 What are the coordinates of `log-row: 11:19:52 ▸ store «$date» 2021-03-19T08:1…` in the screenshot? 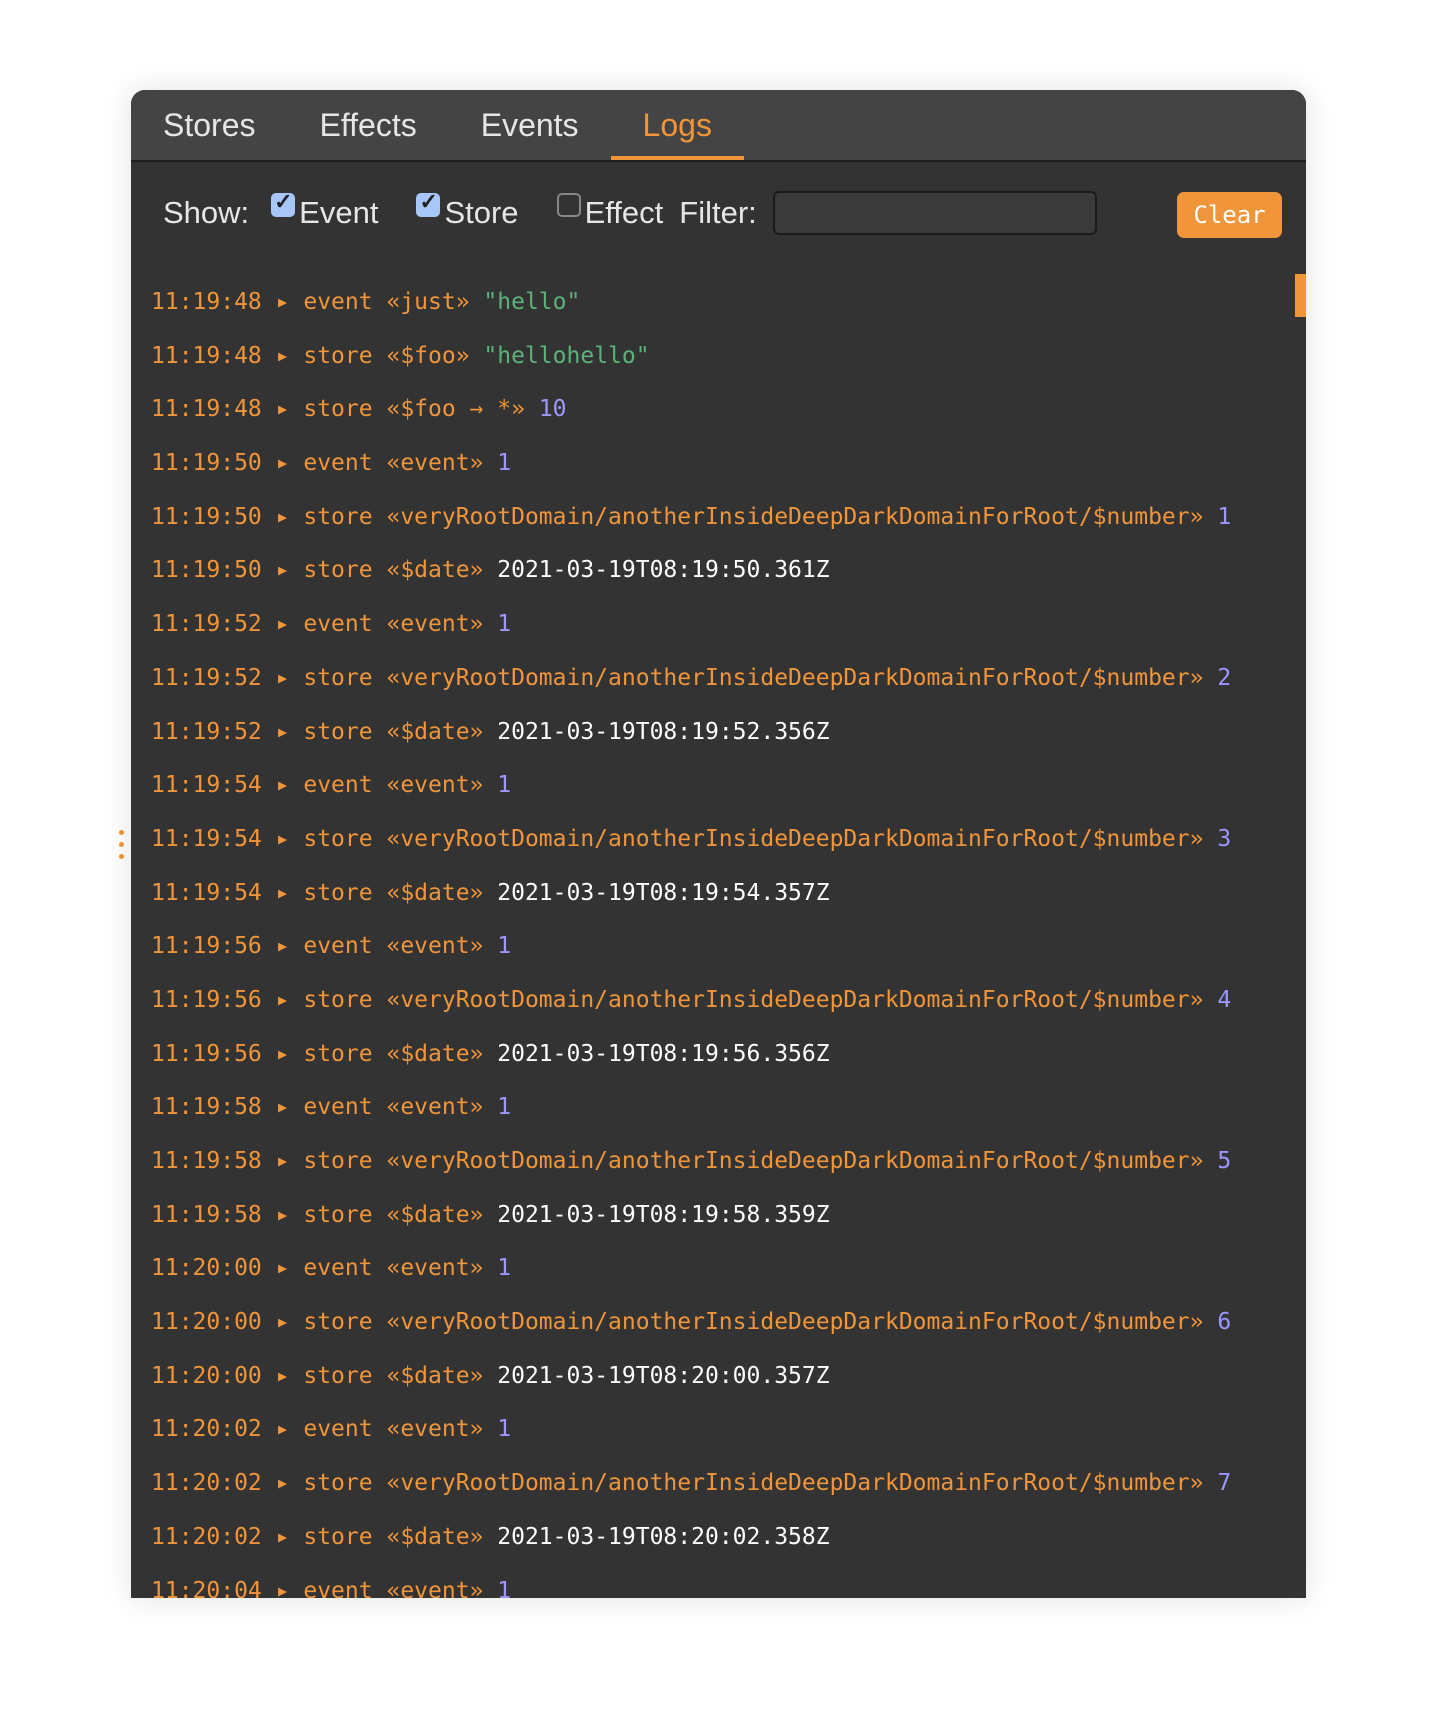 It's located at (691, 733).